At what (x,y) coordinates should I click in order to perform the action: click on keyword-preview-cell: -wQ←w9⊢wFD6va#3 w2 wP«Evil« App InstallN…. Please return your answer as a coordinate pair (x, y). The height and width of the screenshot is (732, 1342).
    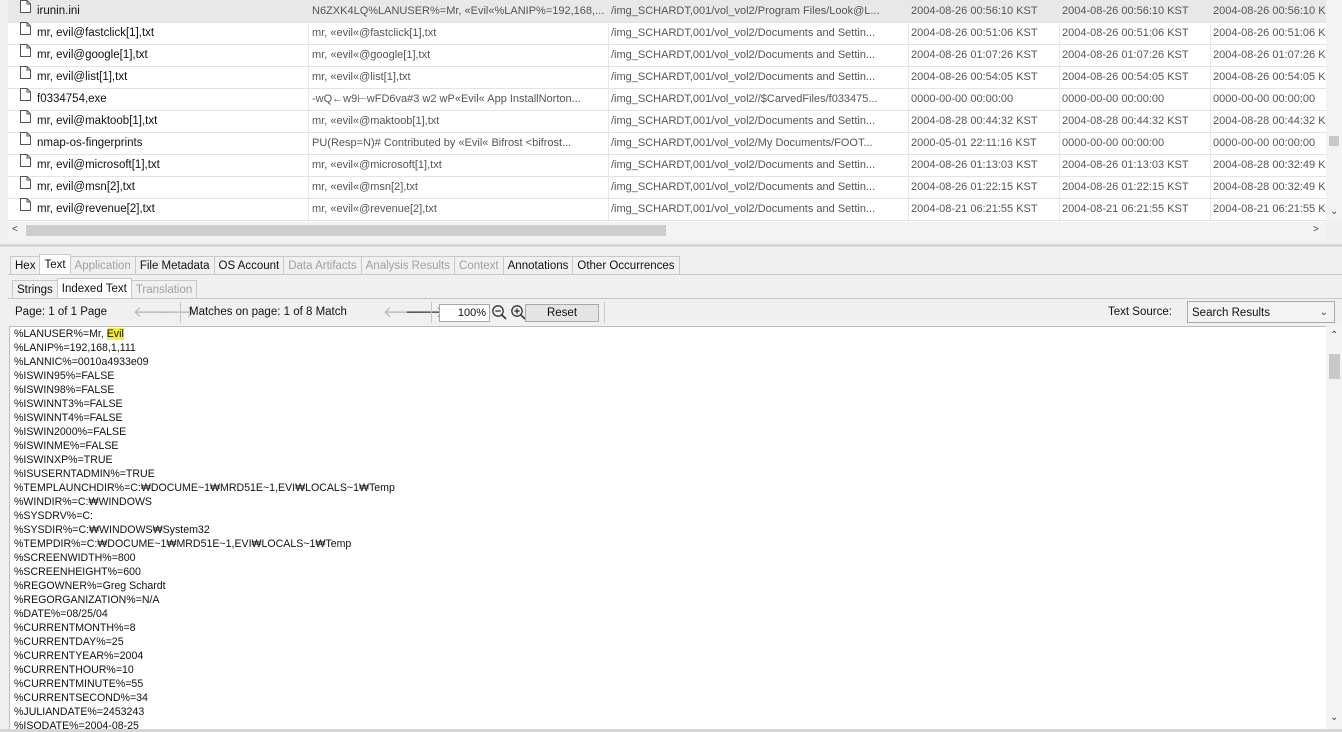
    Looking at the image, I should click on (446, 99).